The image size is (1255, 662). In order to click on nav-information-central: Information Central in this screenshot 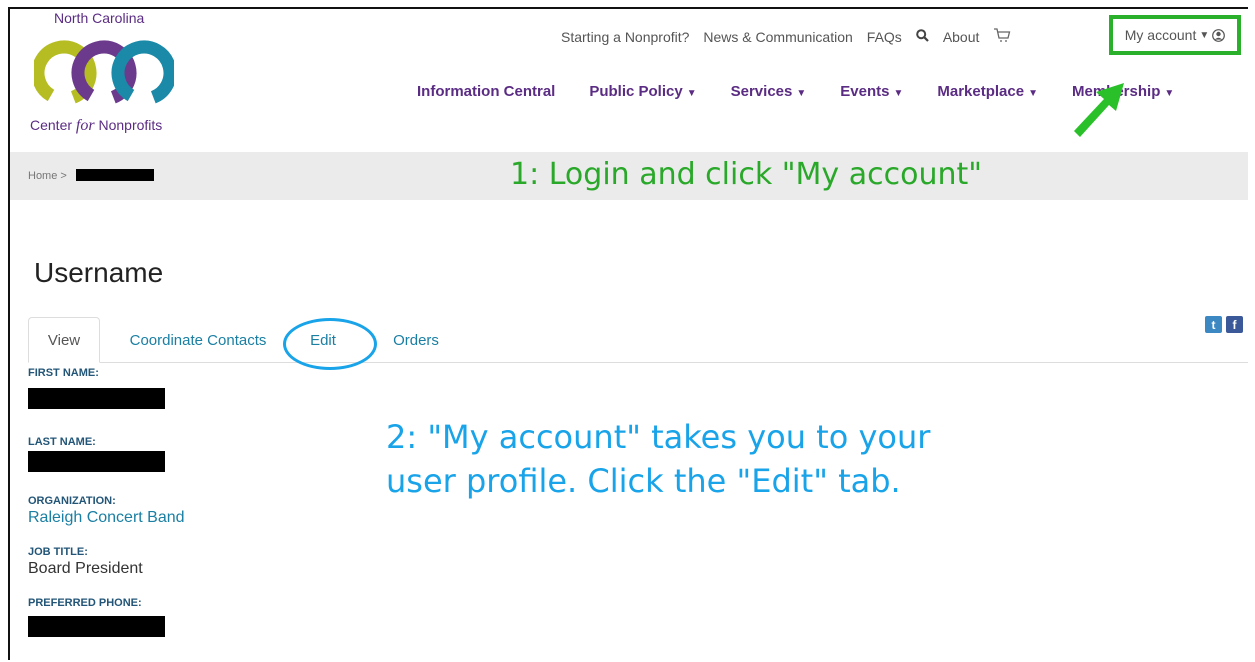, I will do `click(486, 91)`.